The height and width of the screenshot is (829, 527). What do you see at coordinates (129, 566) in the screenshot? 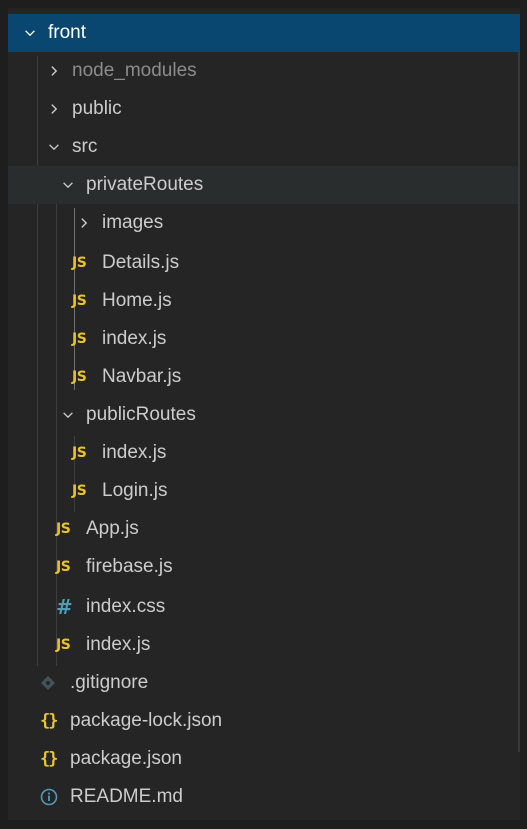
I see `tree-label: firebase.js` at bounding box center [129, 566].